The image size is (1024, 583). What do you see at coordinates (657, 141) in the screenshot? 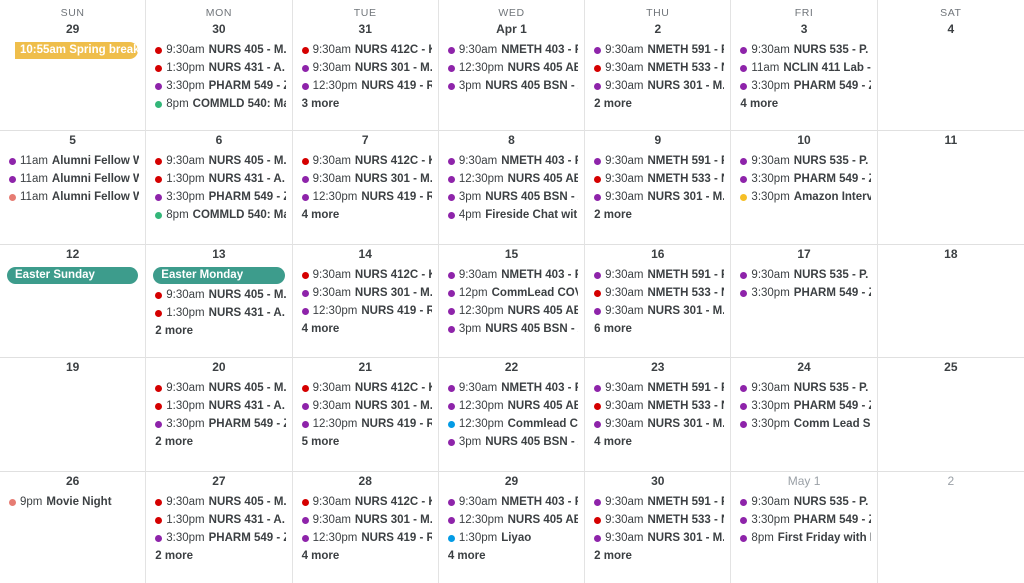
I see `date-number: 9` at bounding box center [657, 141].